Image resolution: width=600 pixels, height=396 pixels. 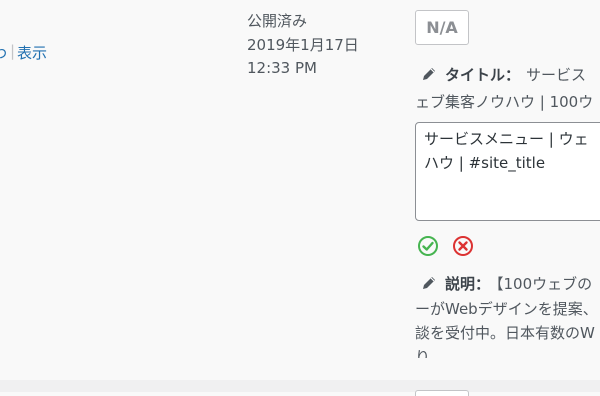 What do you see at coordinates (483, 75) in the screenshot?
I see `seo-title-label: タイトル：` at bounding box center [483, 75].